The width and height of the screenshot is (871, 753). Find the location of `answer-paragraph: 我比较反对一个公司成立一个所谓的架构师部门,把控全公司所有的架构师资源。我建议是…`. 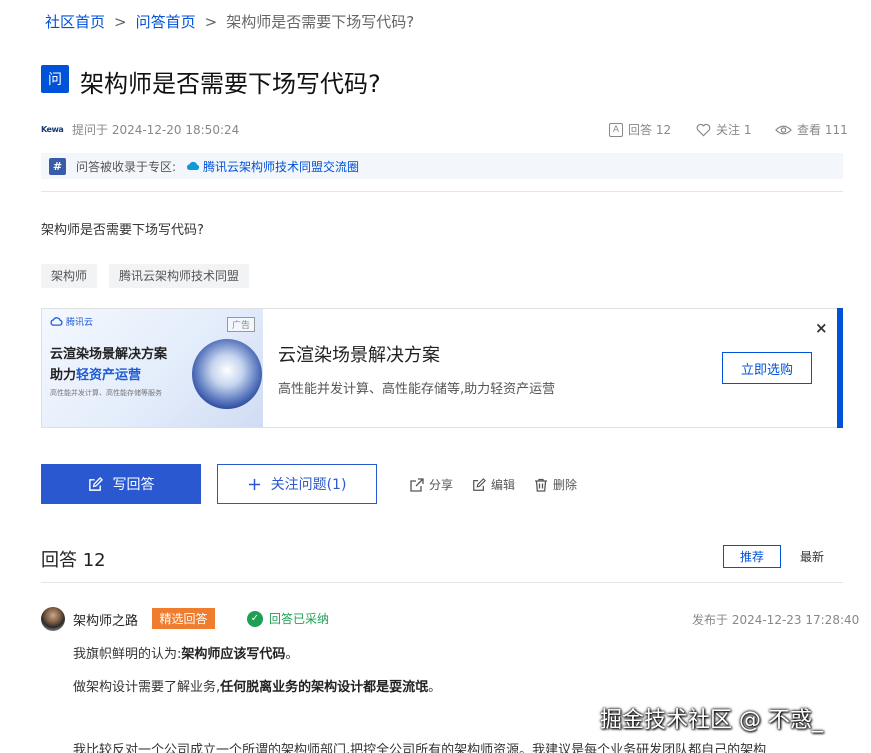

answer-paragraph: 我比较反对一个公司成立一个所谓的架构师部门,把控全公司所有的架构师资源。我建议是… is located at coordinates (420, 748).